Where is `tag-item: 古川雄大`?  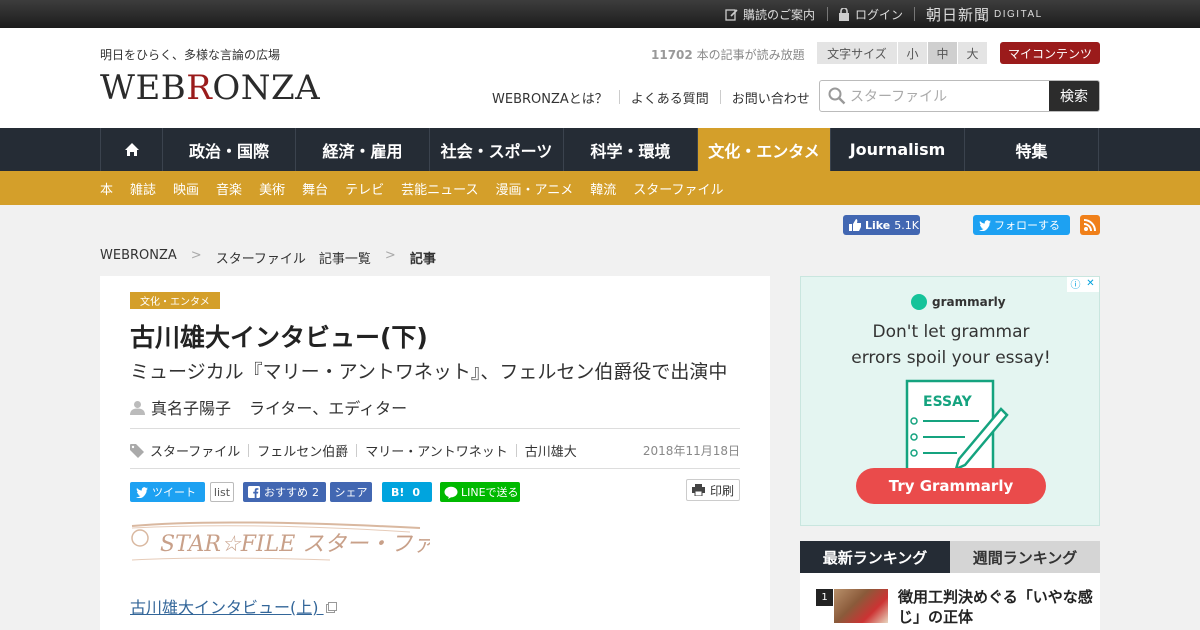
tag-item: 古川雄大 is located at coordinates (551, 450).